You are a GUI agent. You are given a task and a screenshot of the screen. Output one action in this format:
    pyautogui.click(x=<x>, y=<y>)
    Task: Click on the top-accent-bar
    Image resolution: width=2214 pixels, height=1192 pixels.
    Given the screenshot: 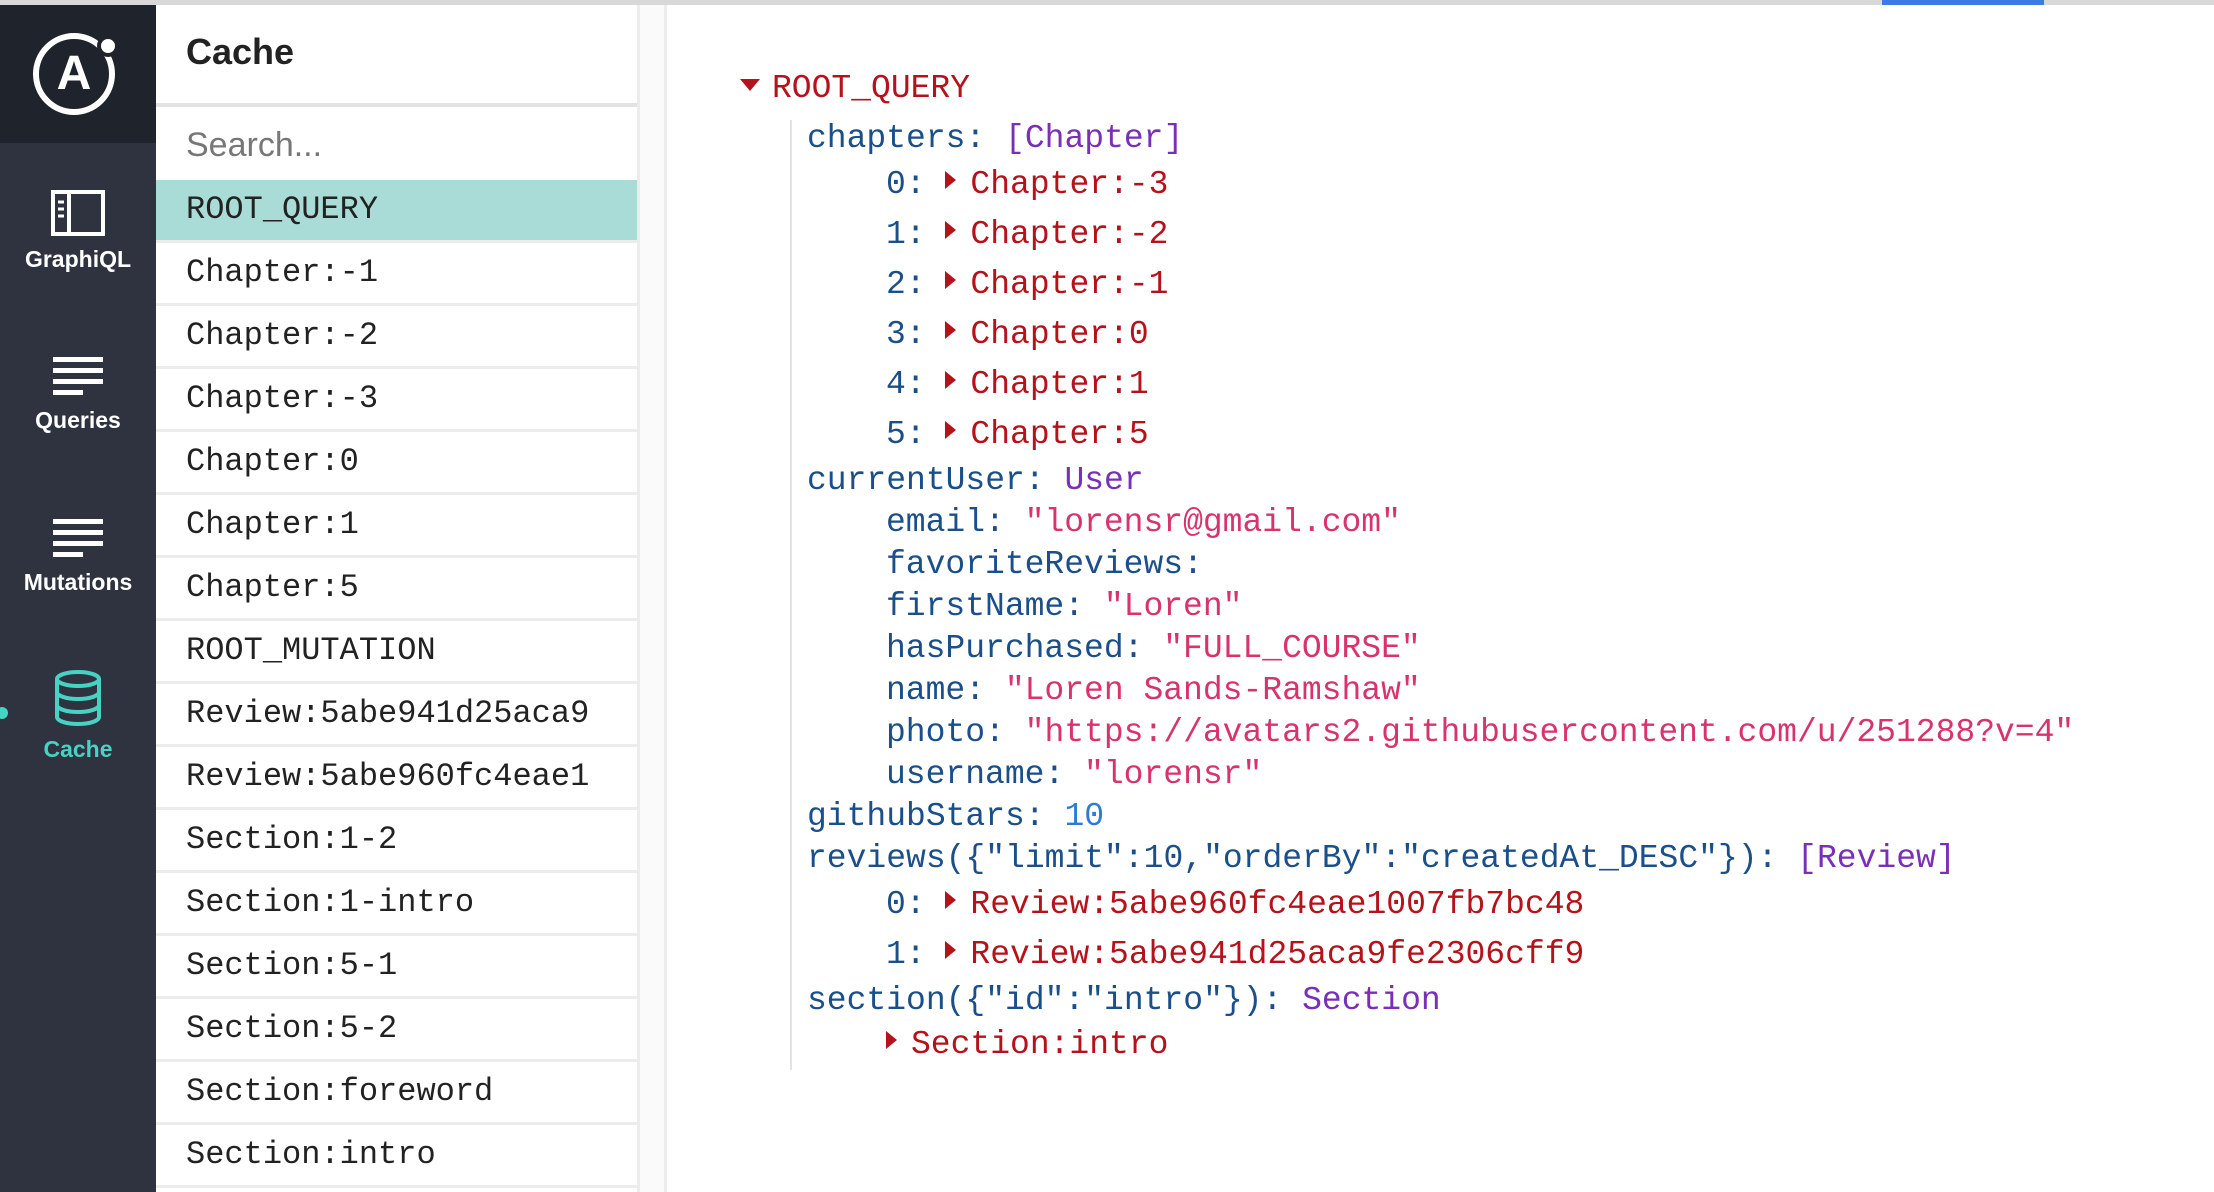 What is the action you would take?
    pyautogui.click(x=1963, y=2)
    